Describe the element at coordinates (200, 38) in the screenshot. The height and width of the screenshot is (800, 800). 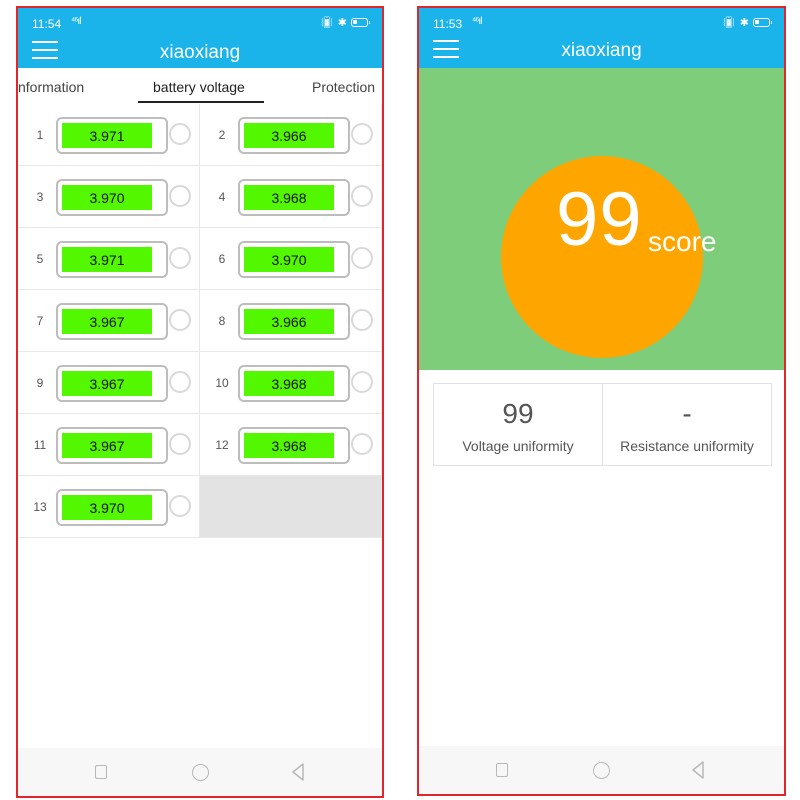
I see `app-bar: 11:54 ⁴⁶ıl 📳︎ ✱ xiaoxiang` at that location.